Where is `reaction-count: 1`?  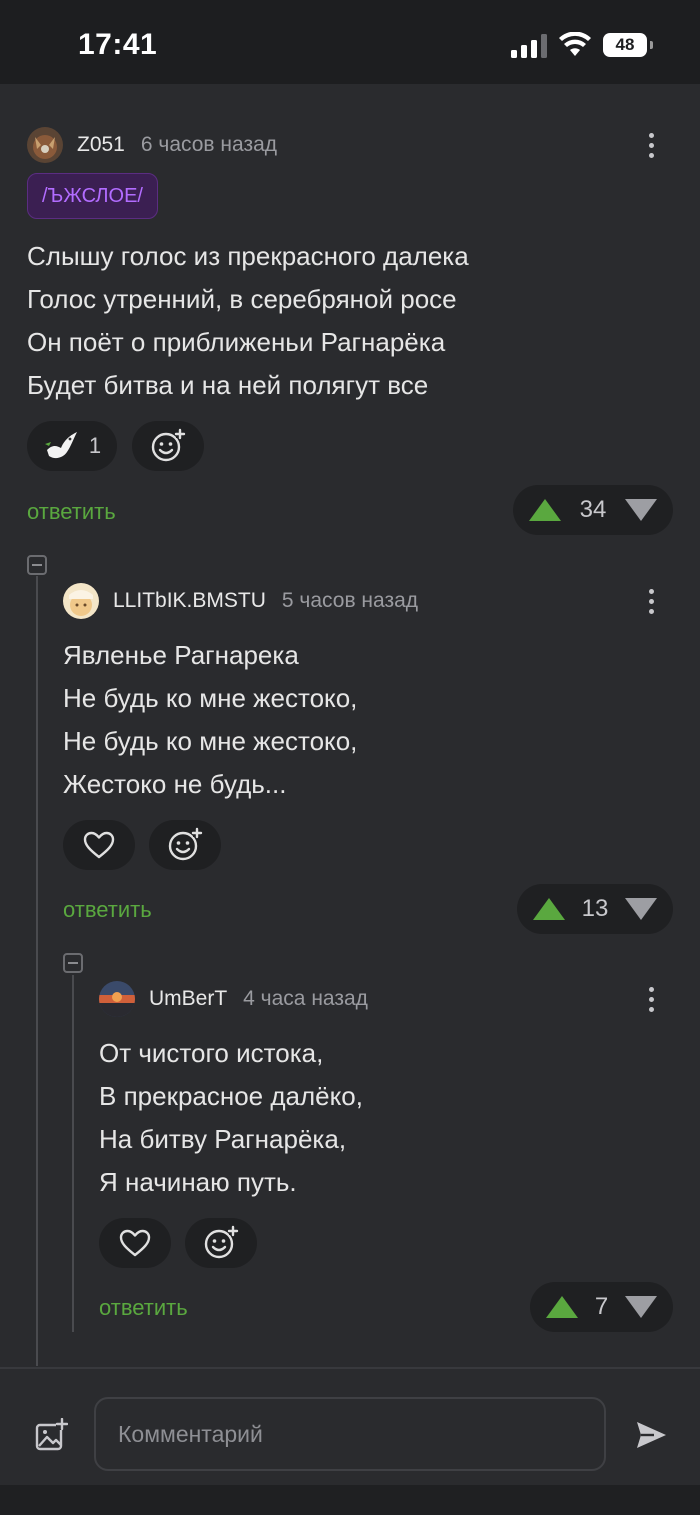 reaction-count: 1 is located at coordinates (95, 445).